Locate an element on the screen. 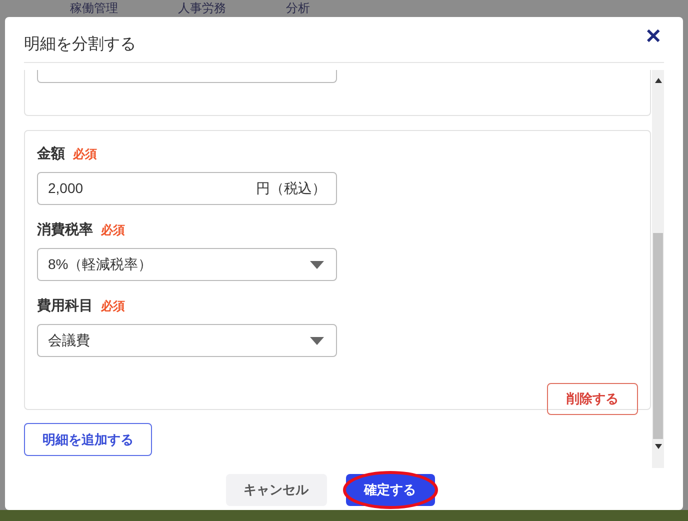 This screenshot has height=521, width=688. scroll-up-icon is located at coordinates (658, 80).